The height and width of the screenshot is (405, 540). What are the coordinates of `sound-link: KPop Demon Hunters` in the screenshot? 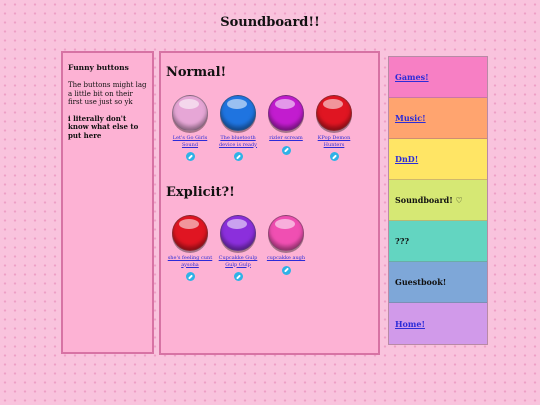 It's located at (334, 141).